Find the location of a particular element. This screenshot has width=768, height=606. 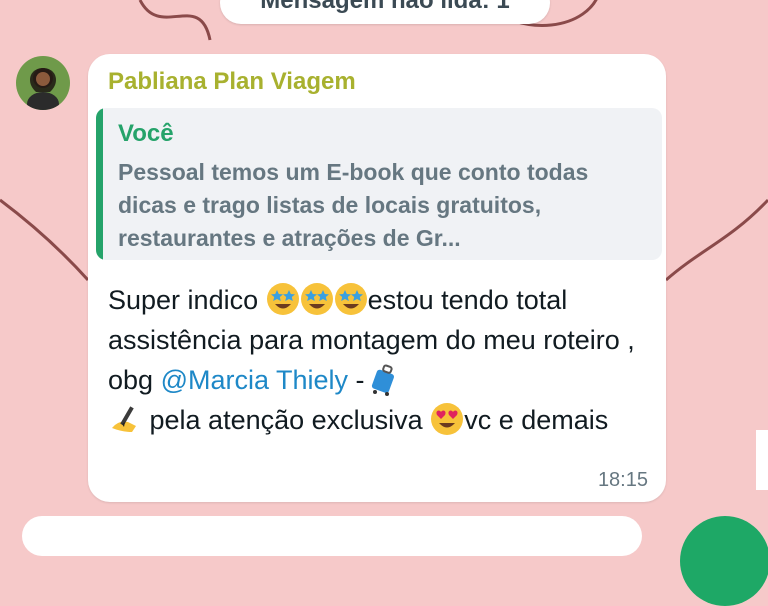

message-text-part: - is located at coordinates (356, 380).